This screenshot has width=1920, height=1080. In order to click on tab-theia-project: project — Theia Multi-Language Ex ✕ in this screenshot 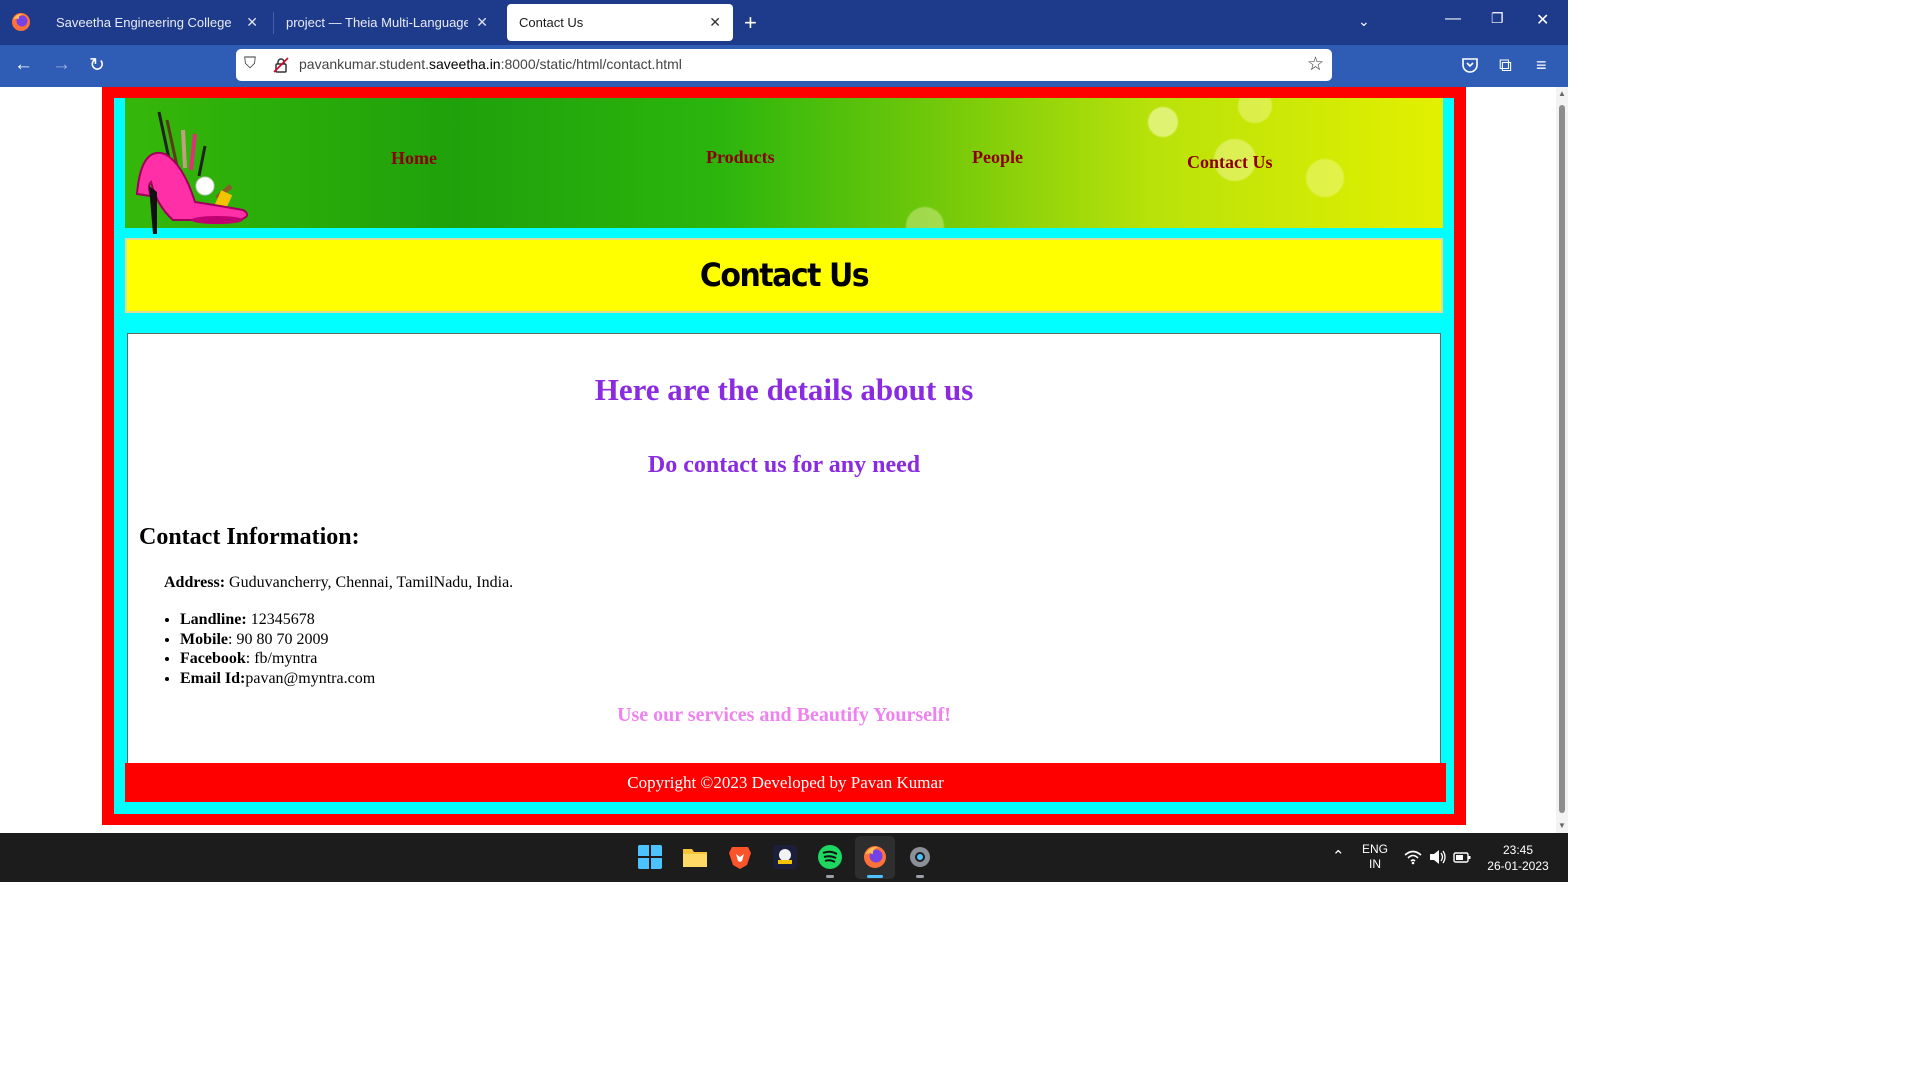, I will do `click(387, 22)`.